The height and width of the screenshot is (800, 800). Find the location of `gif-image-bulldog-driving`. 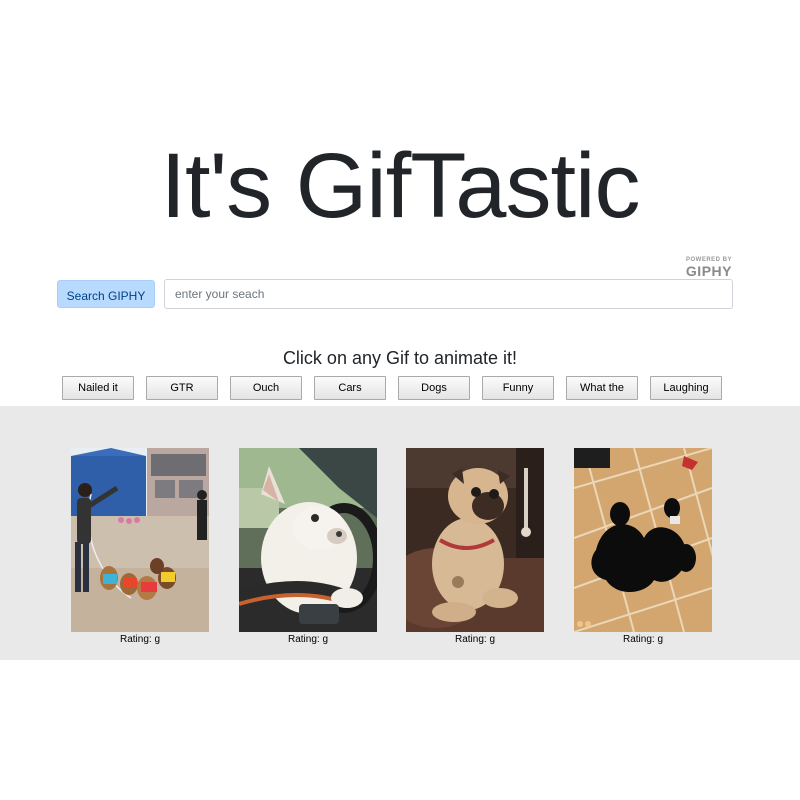

gif-image-bulldog-driving is located at coordinates (308, 540).